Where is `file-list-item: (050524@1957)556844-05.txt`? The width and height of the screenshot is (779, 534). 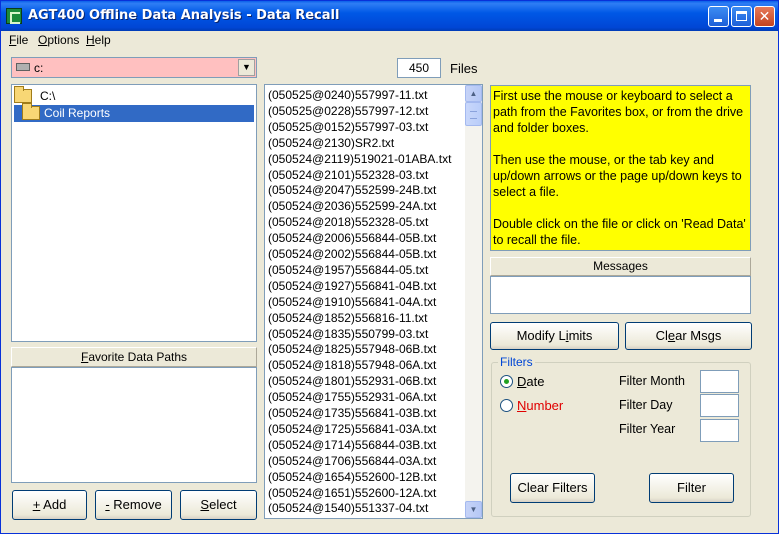 file-list-item: (050524@1957)556844-05.txt is located at coordinates (348, 270).